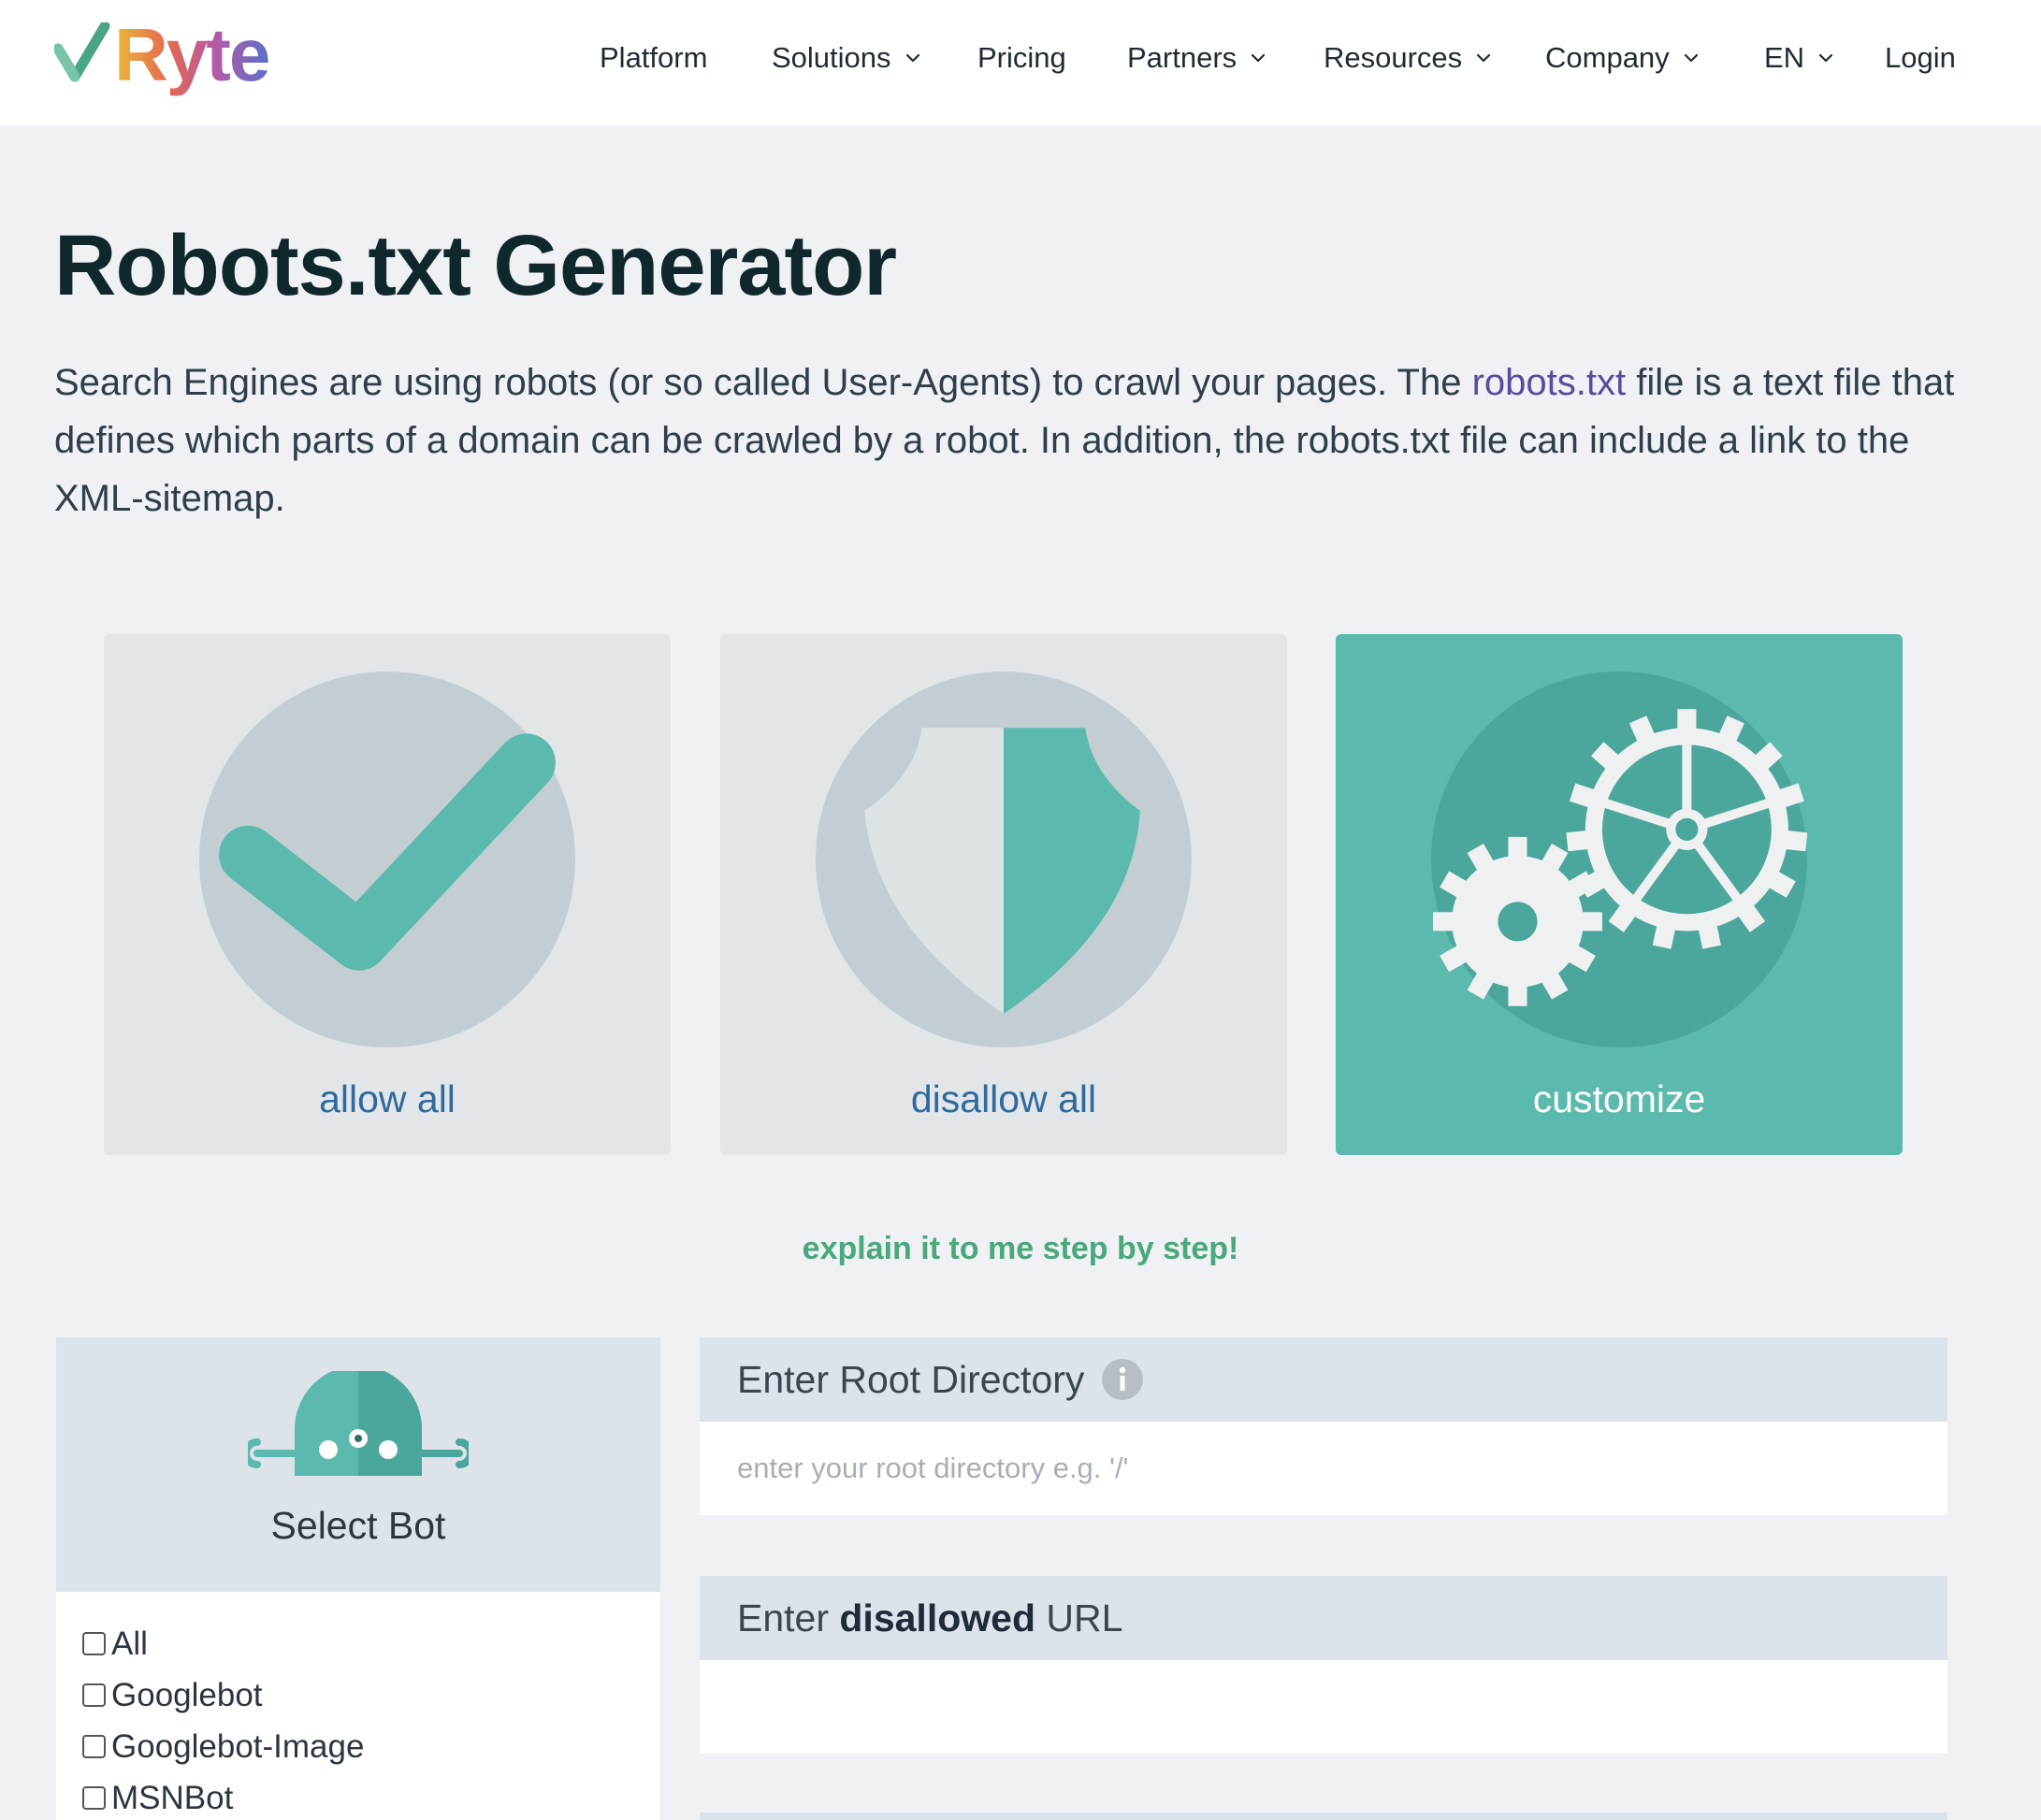 The image size is (2041, 1820). Describe the element at coordinates (173, 1797) in the screenshot. I see `bot-label: MSNBot` at that location.